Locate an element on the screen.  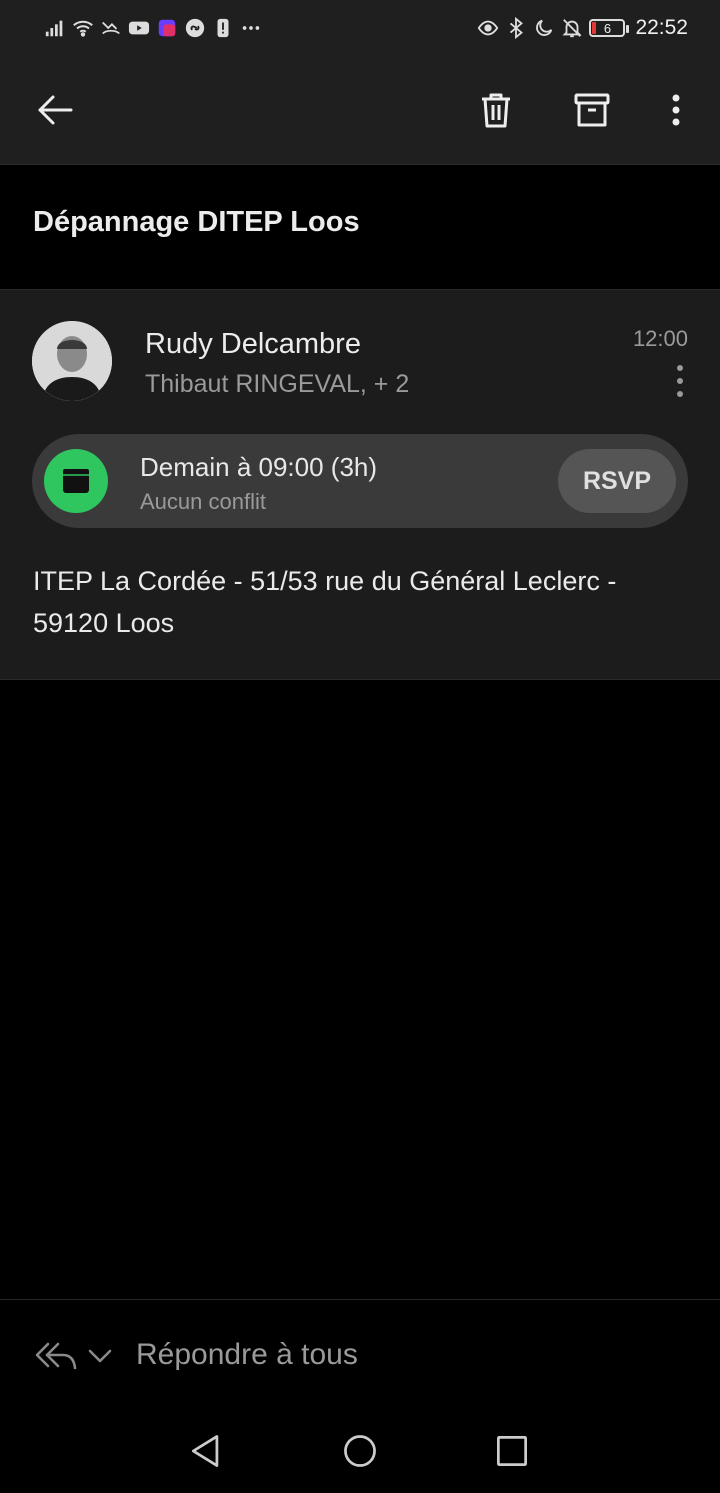
missed-call-icon is located at coordinates (111, 28).